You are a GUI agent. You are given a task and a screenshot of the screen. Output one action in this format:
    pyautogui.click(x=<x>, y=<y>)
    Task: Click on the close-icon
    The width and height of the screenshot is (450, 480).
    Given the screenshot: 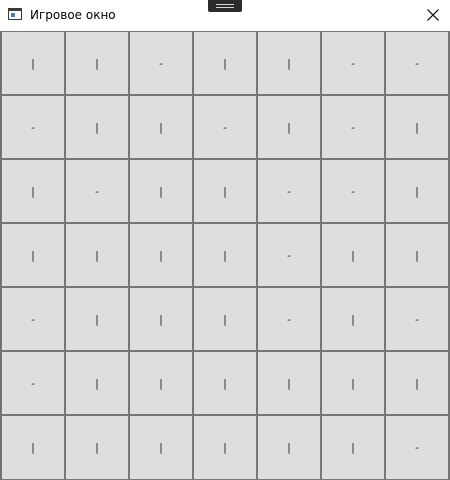 What is the action you would take?
    pyautogui.click(x=433, y=15)
    